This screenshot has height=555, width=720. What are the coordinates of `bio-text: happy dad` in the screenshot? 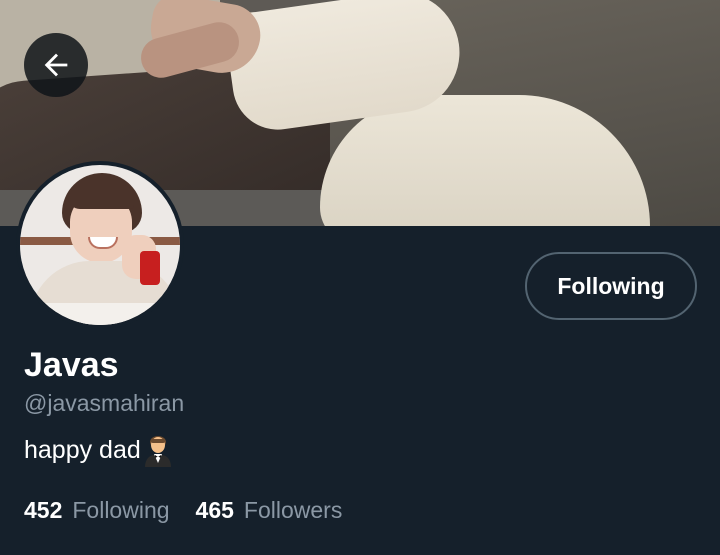 It's located at (82, 449).